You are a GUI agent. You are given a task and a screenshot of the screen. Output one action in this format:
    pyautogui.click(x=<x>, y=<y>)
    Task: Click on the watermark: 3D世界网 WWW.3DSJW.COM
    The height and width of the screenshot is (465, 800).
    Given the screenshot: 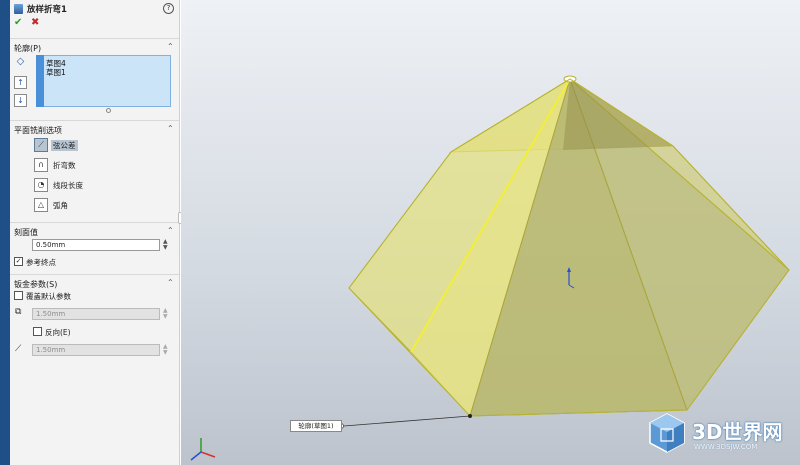 What is the action you would take?
    pyautogui.click(x=723, y=435)
    